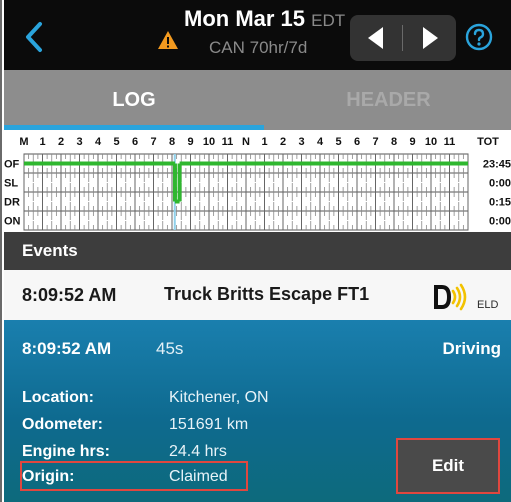 Image resolution: width=511 pixels, height=502 pixels. What do you see at coordinates (170, 348) in the screenshot?
I see `selected-event-duration: 45s` at bounding box center [170, 348].